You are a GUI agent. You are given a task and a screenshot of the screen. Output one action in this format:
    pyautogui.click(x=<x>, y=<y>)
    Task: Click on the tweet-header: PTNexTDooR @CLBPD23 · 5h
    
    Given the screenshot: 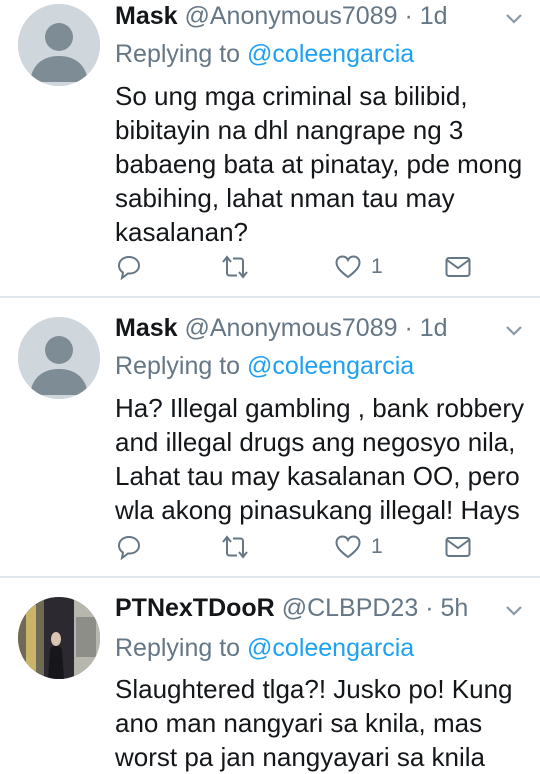 What is the action you would take?
    pyautogui.click(x=291, y=608)
    